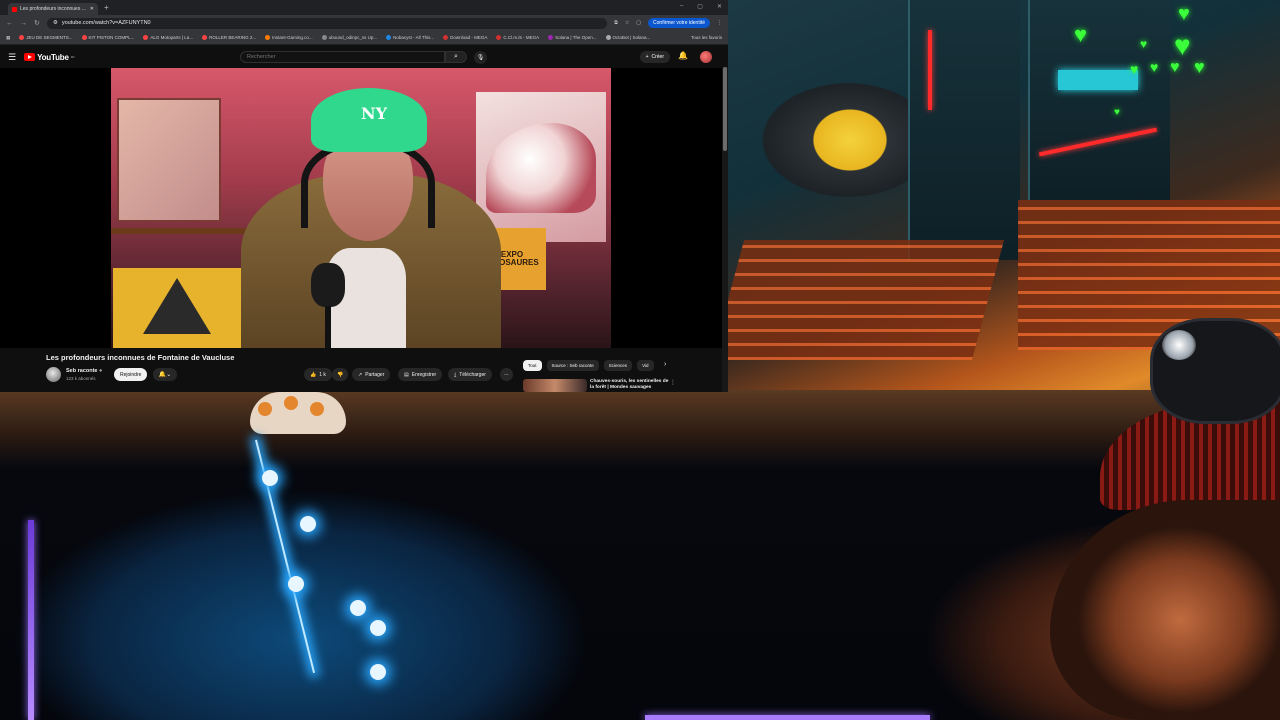  Describe the element at coordinates (858, 300) in the screenshot. I see `orange-structure` at that location.